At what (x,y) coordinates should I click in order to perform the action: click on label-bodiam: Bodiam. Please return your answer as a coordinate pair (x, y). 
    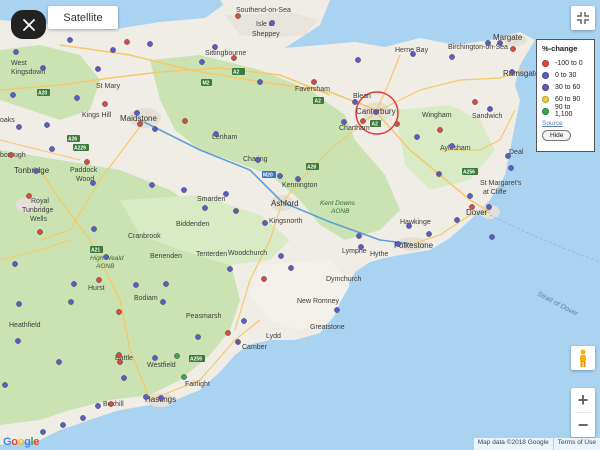
    Looking at the image, I should click on (146, 298).